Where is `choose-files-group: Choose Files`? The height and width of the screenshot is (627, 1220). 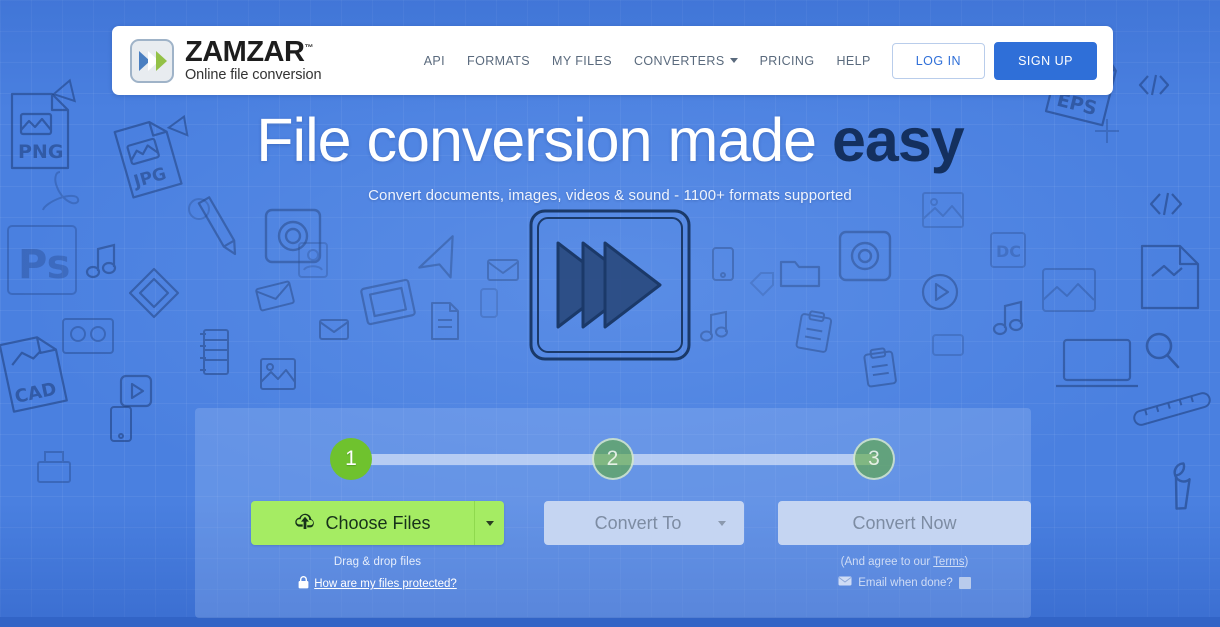 choose-files-group: Choose Files is located at coordinates (377, 523).